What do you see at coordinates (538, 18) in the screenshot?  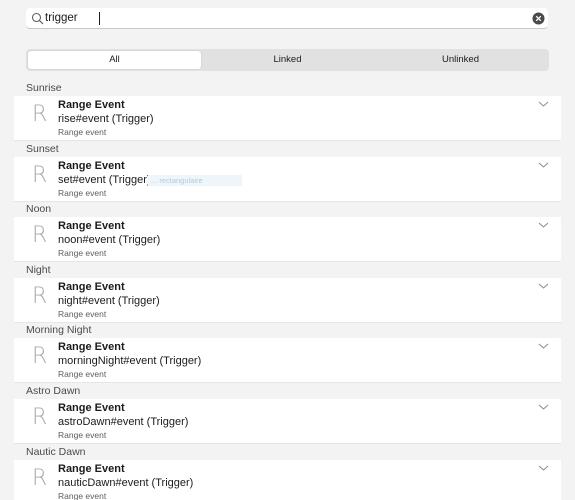 I see `clear-search-icon` at bounding box center [538, 18].